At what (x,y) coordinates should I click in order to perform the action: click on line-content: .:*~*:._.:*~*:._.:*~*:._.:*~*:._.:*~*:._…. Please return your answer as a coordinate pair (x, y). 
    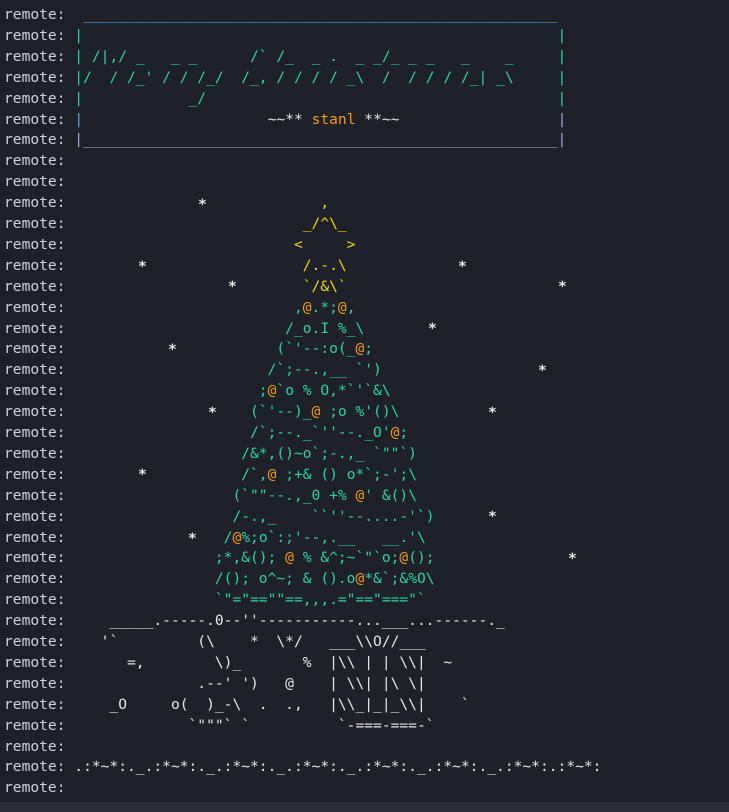
    Looking at the image, I should click on (333, 767).